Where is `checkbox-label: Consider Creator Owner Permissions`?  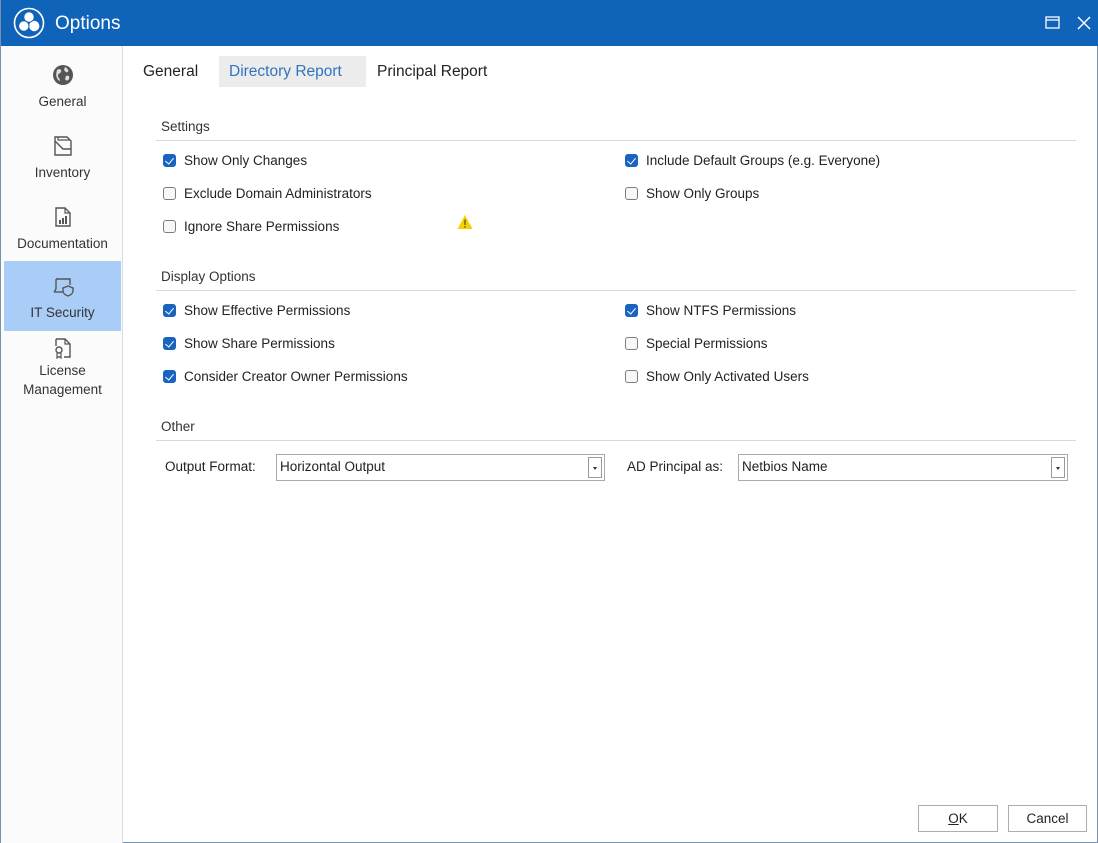 checkbox-label: Consider Creator Owner Permissions is located at coordinates (296, 376).